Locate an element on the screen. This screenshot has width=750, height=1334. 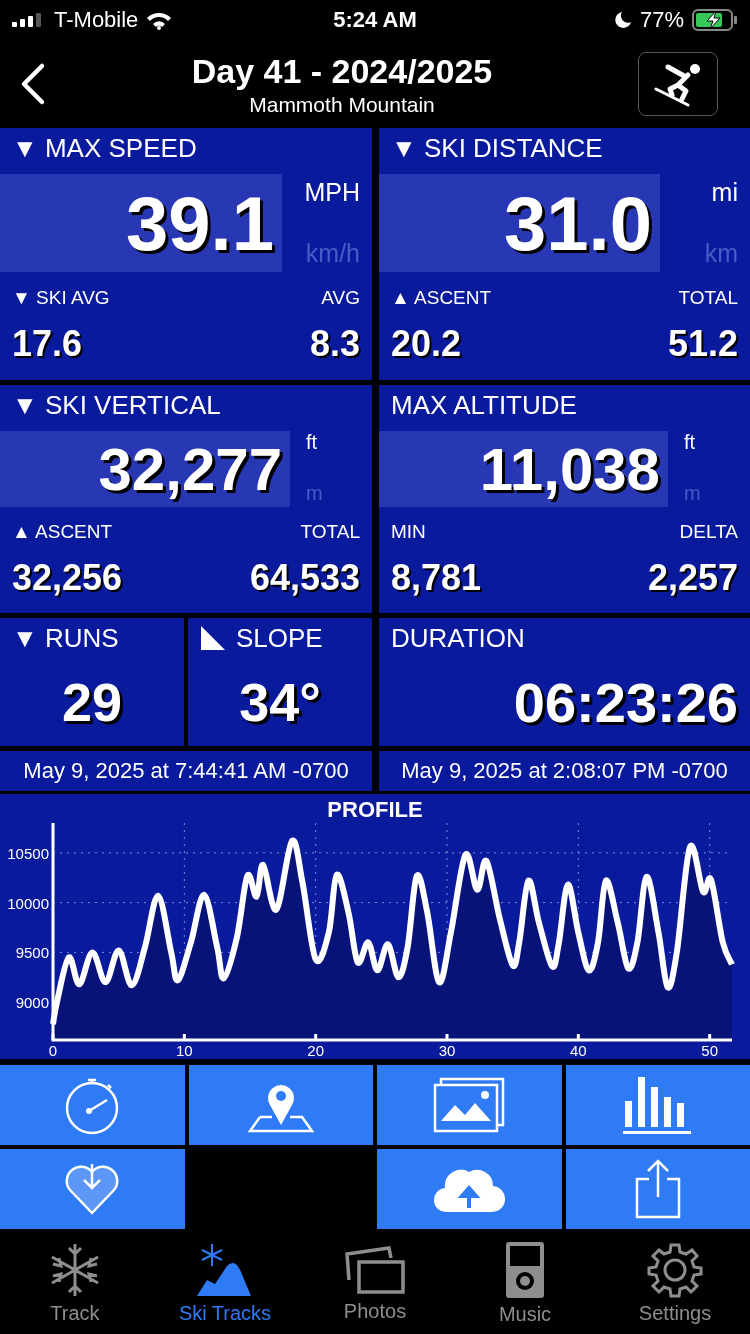
sub-stat-value: 8.3 is located at coordinates (334, 344).